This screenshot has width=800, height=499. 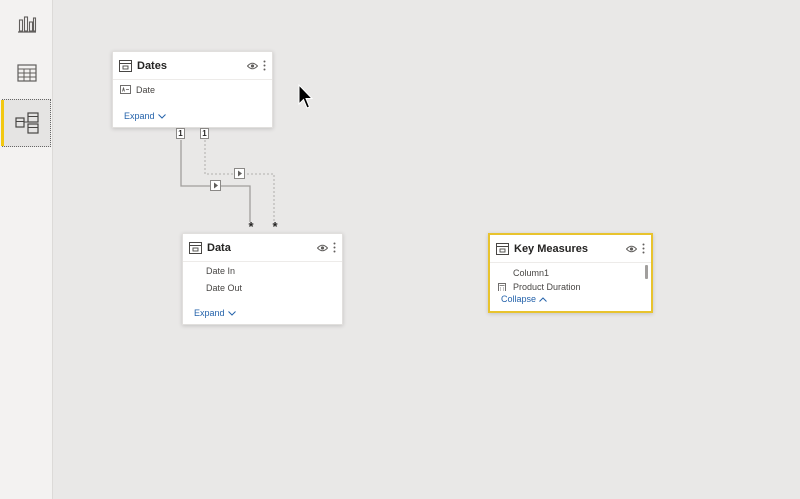 What do you see at coordinates (26, 249) in the screenshot?
I see `view-switcher-rail` at bounding box center [26, 249].